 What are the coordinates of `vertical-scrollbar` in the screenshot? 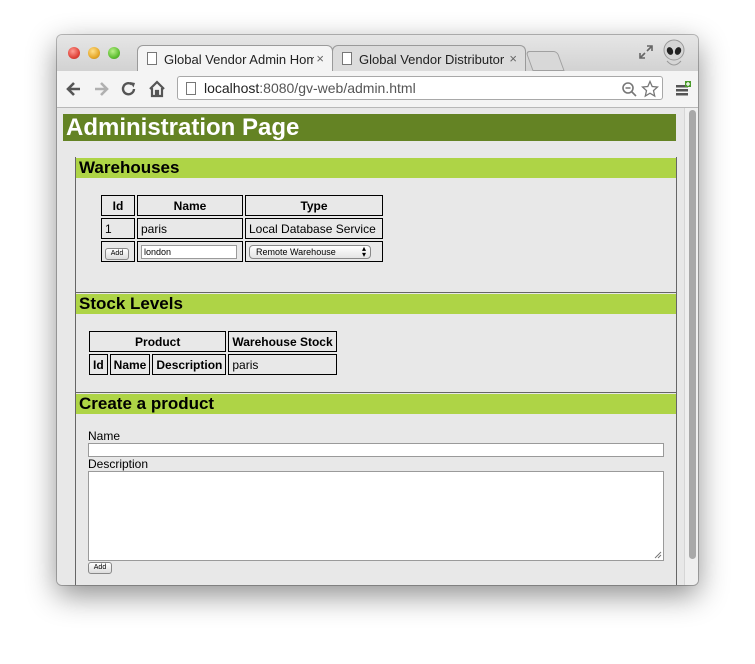 It's located at (691, 346).